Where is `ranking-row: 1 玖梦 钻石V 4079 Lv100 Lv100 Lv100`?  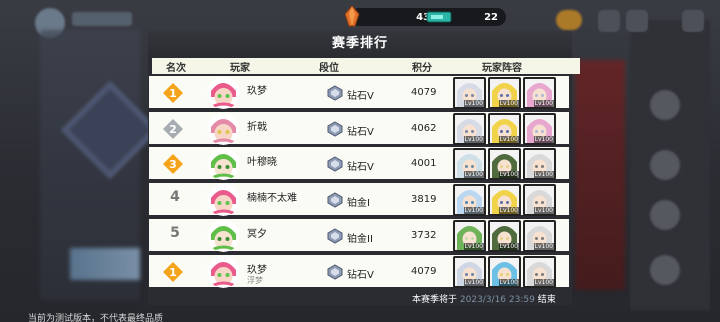 ranking-row: 1 玖梦 钻石V 4079 Lv100 Lv100 Lv100 is located at coordinates (359, 92).